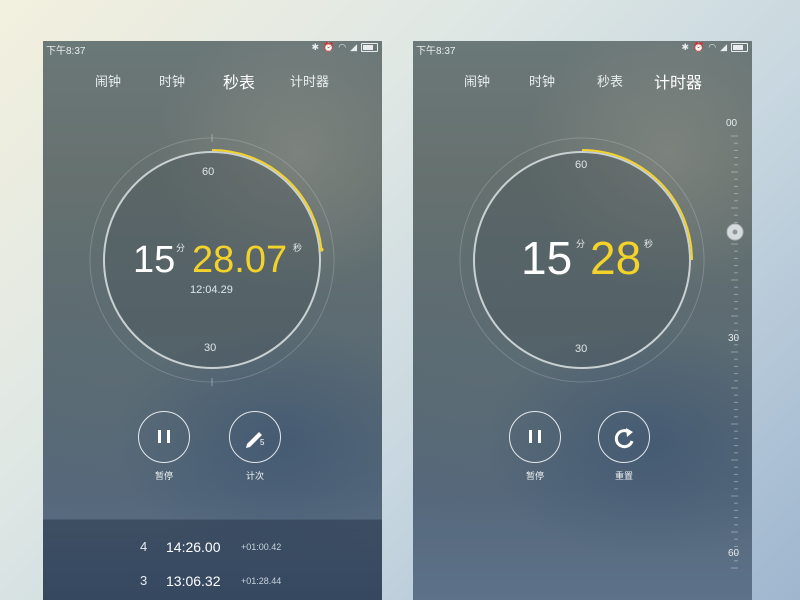  Describe the element at coordinates (261, 547) in the screenshot. I see `lap-diff: +01:00.42` at that location.